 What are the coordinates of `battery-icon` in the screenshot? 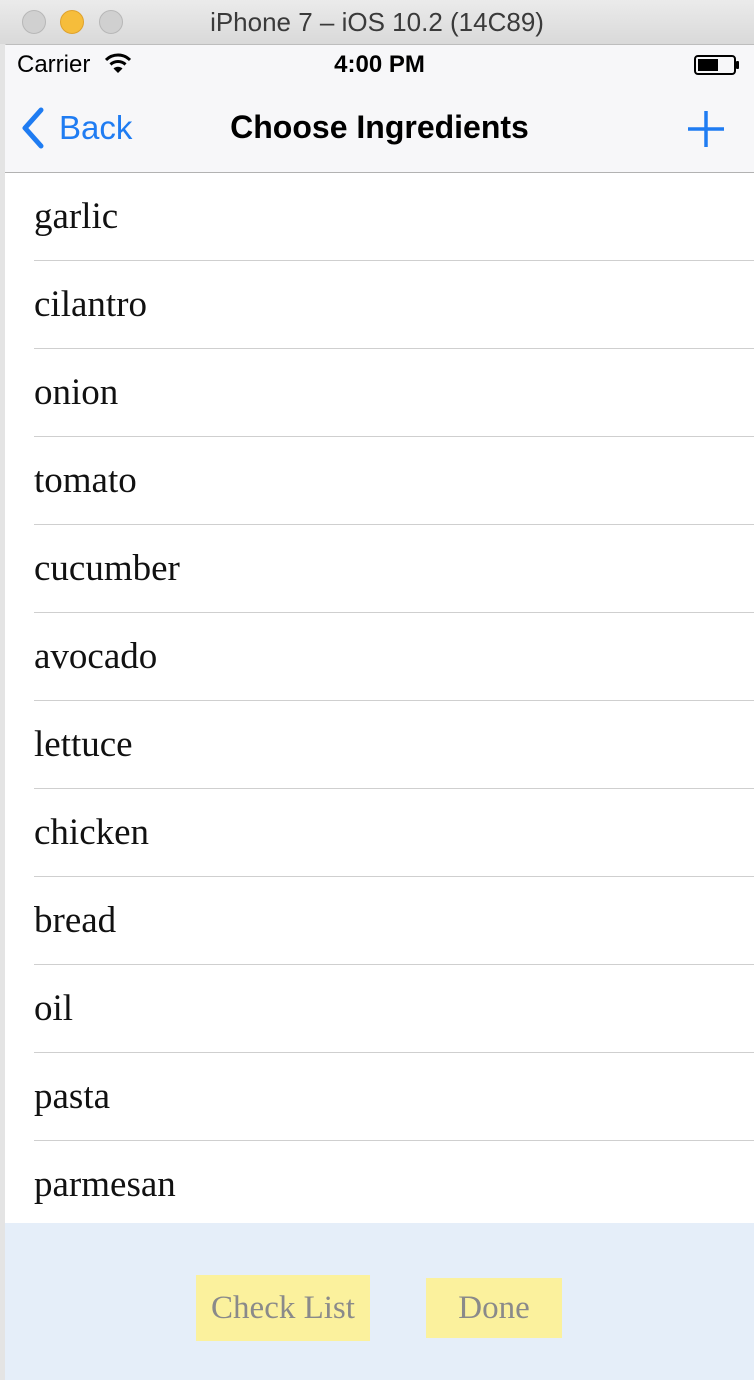 It's located at (716, 65).